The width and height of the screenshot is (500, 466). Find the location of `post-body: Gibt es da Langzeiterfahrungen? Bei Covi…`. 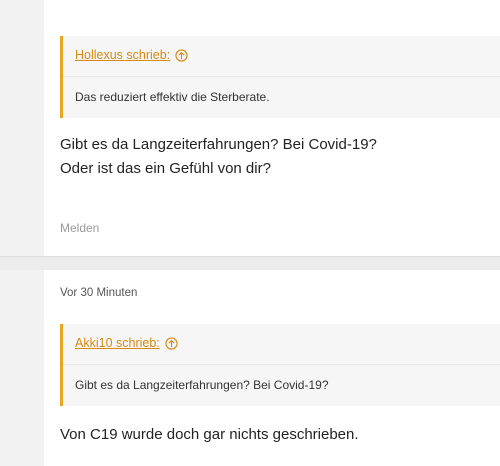

post-body: Gibt es da Langzeiterfahrungen? Bei Covi… is located at coordinates (218, 157).